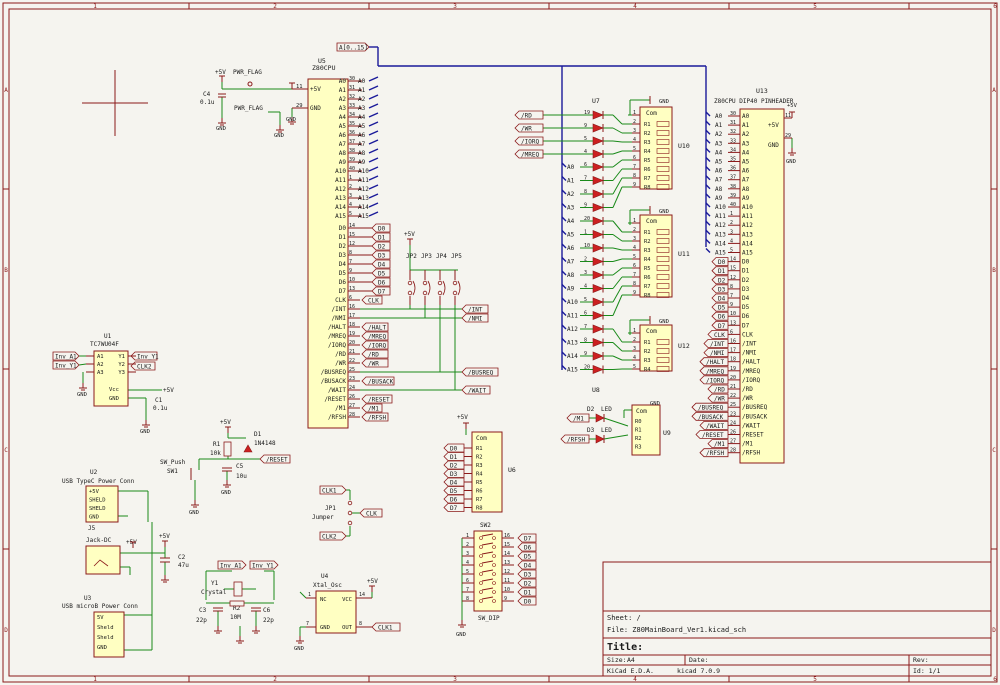 The image size is (1000, 685). What do you see at coordinates (994, 450) in the screenshot?
I see `row-marker: C` at bounding box center [994, 450].